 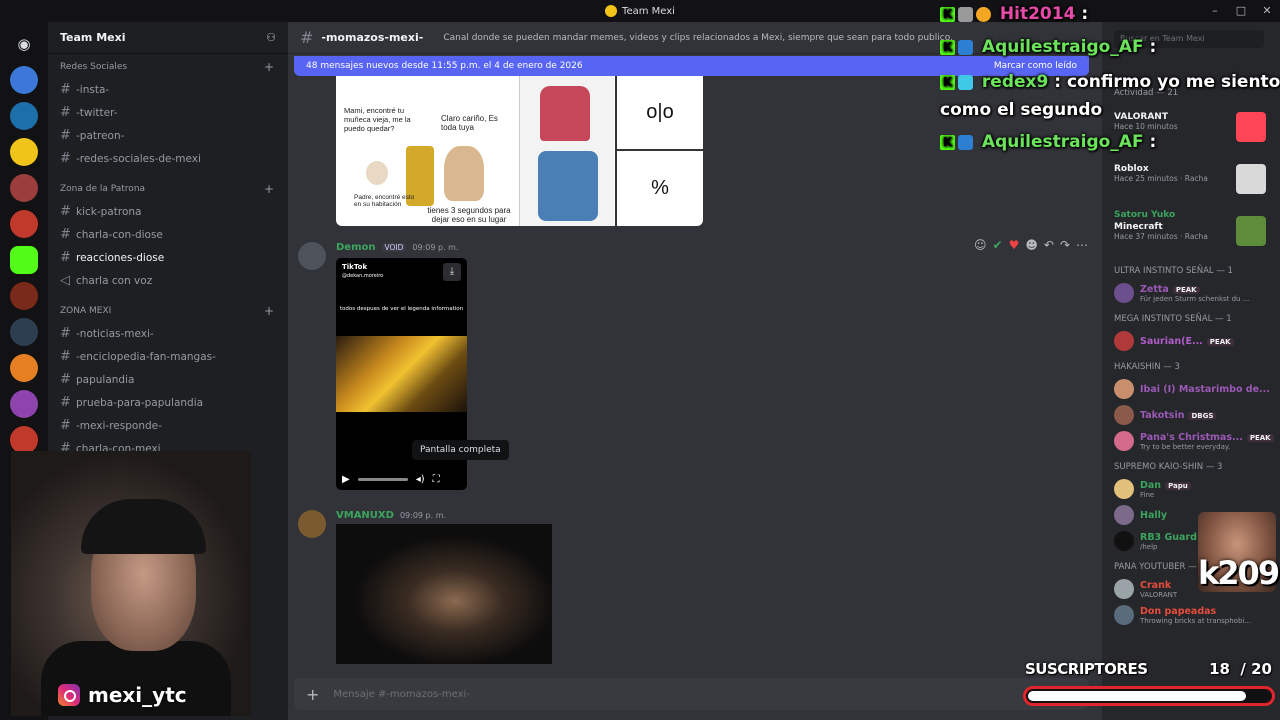 What do you see at coordinates (444, 594) in the screenshot?
I see `attached-image` at bounding box center [444, 594].